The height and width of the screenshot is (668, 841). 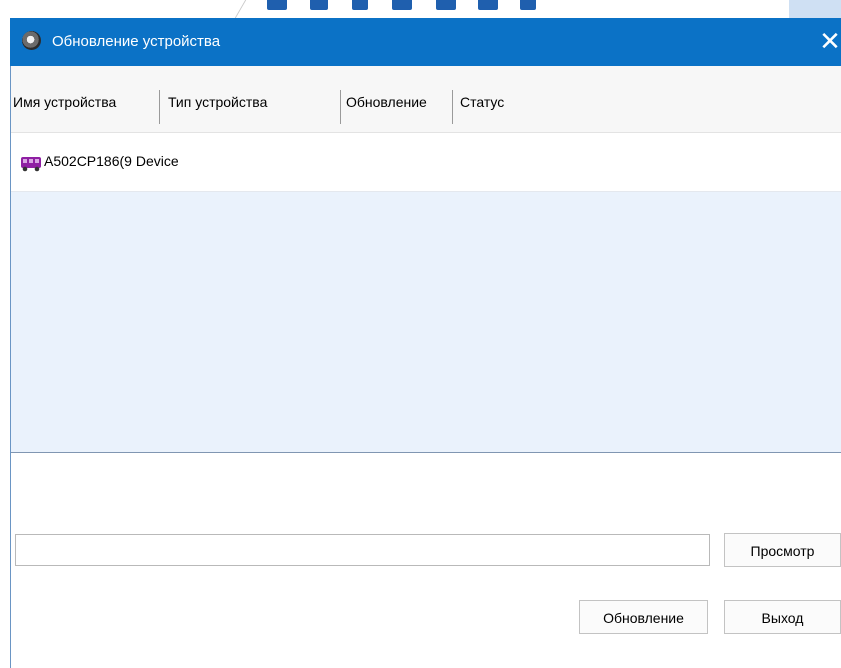 I want to click on window-title: Обновление устройства, so click(x=136, y=41).